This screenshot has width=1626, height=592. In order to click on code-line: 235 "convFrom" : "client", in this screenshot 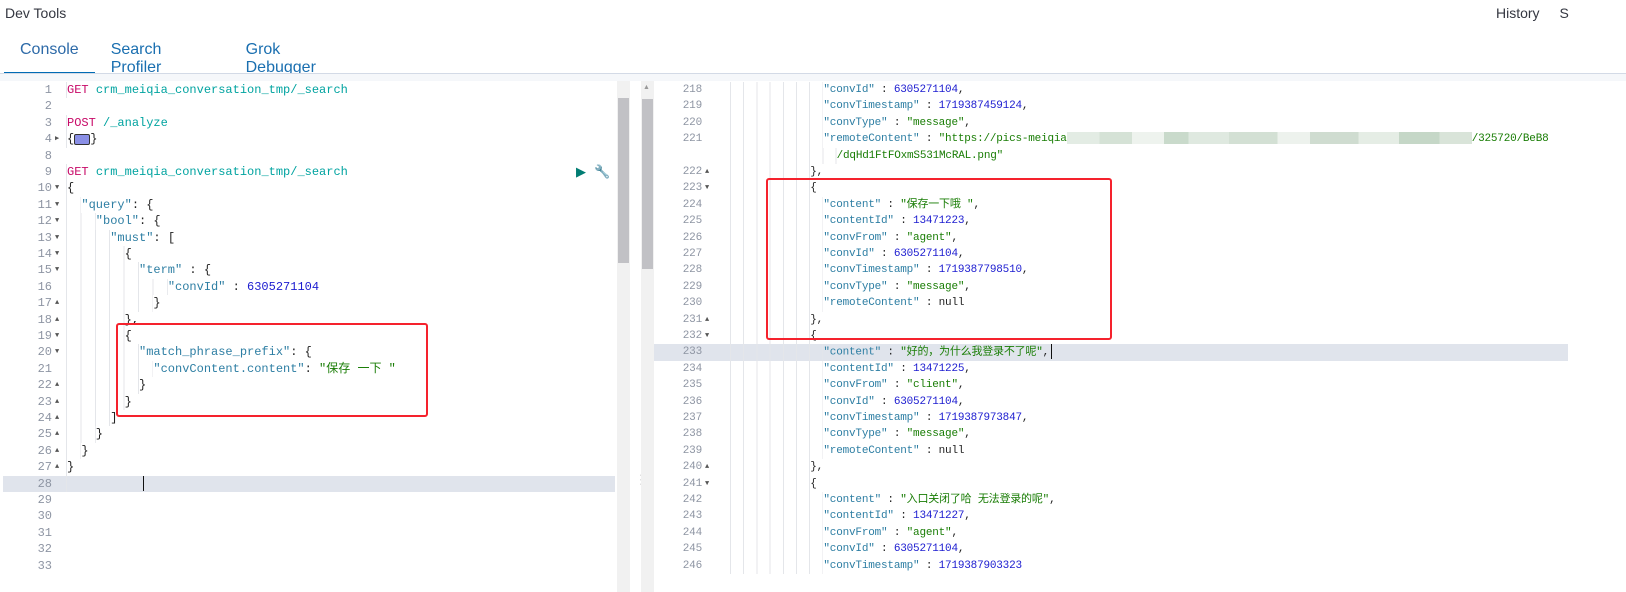, I will do `click(1133, 385)`.